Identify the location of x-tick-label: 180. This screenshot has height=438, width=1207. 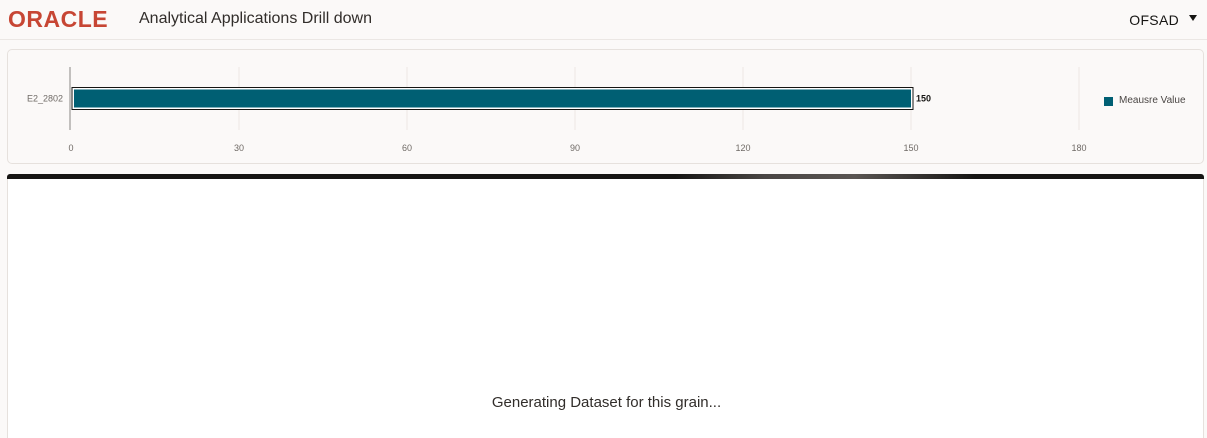
(1078, 148).